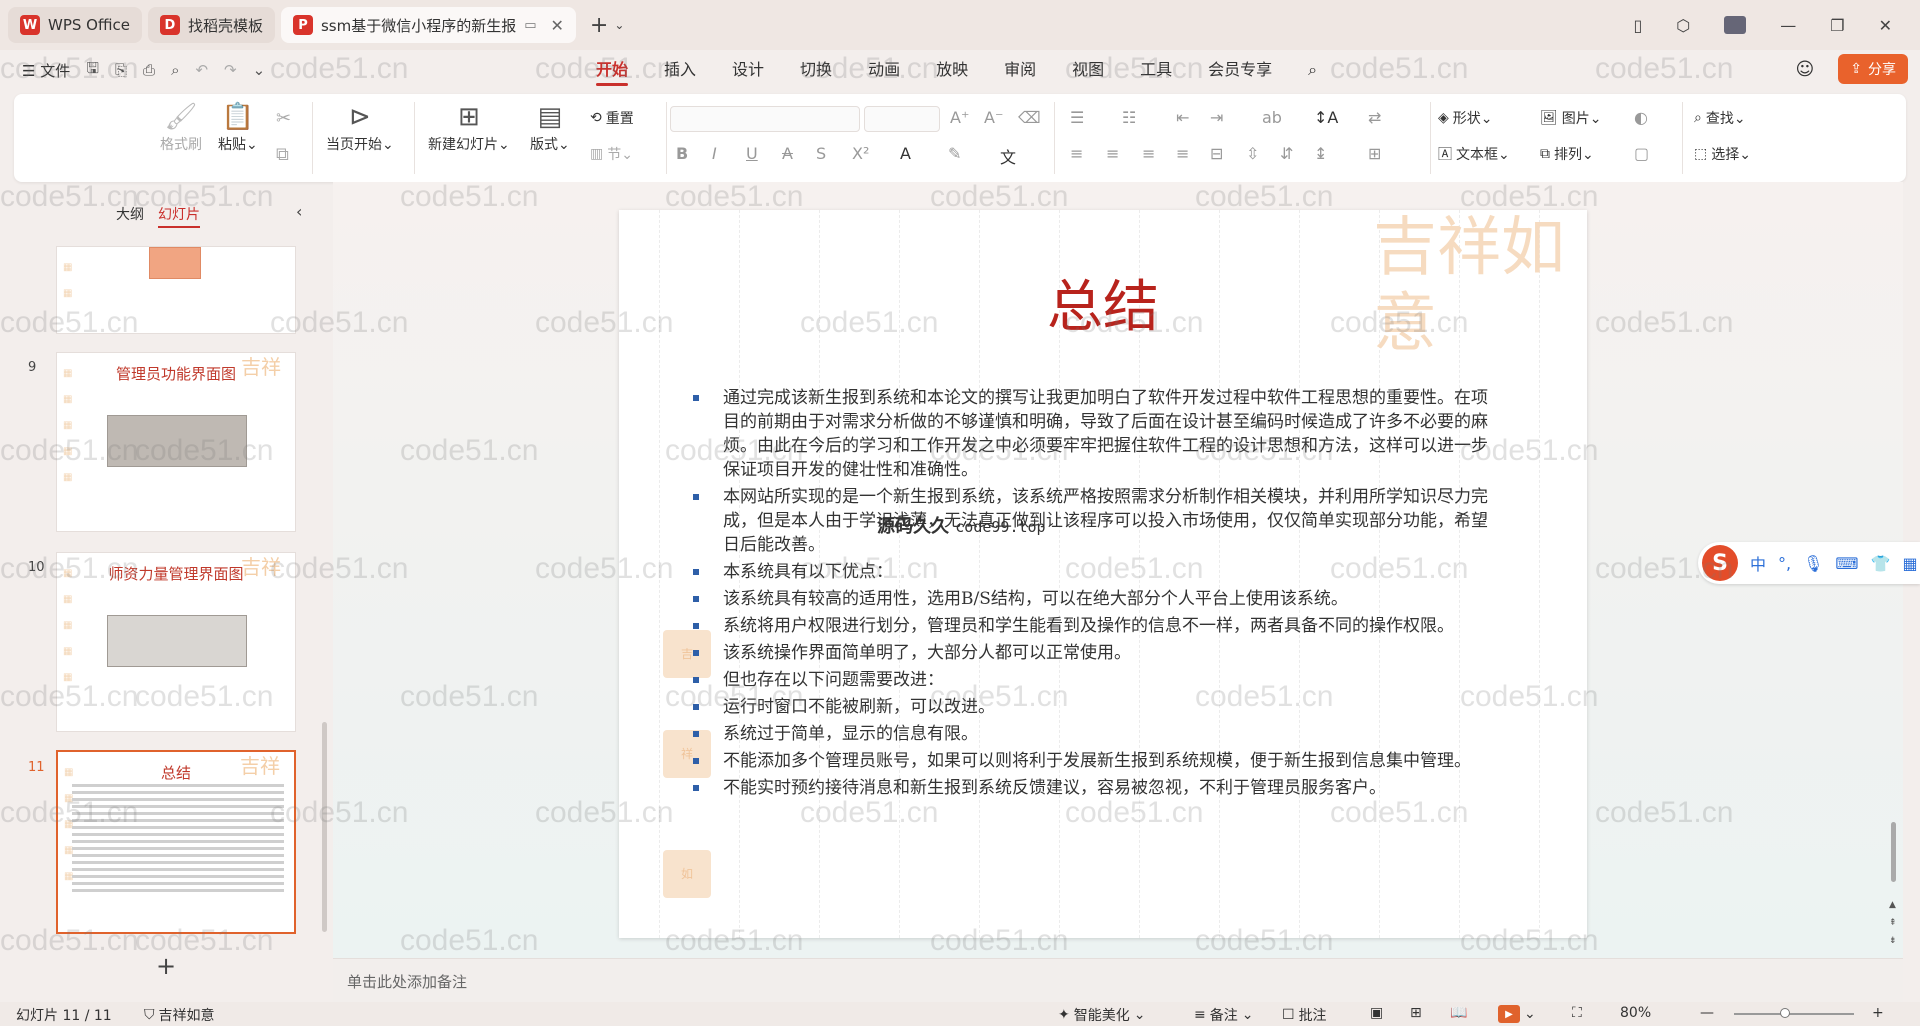  I want to click on ime-toolbar: S 中 °, 🎙 ⌨ 👕 ▦, so click(1809, 563).